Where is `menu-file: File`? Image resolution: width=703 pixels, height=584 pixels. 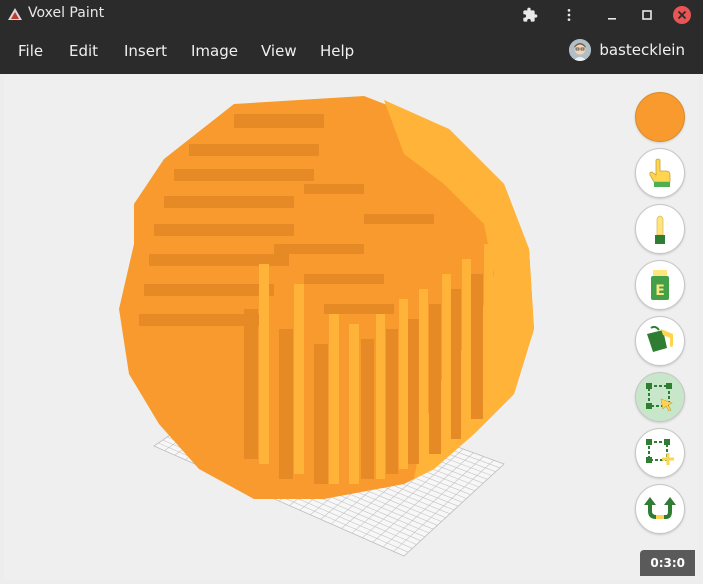 menu-file: File is located at coordinates (30, 51).